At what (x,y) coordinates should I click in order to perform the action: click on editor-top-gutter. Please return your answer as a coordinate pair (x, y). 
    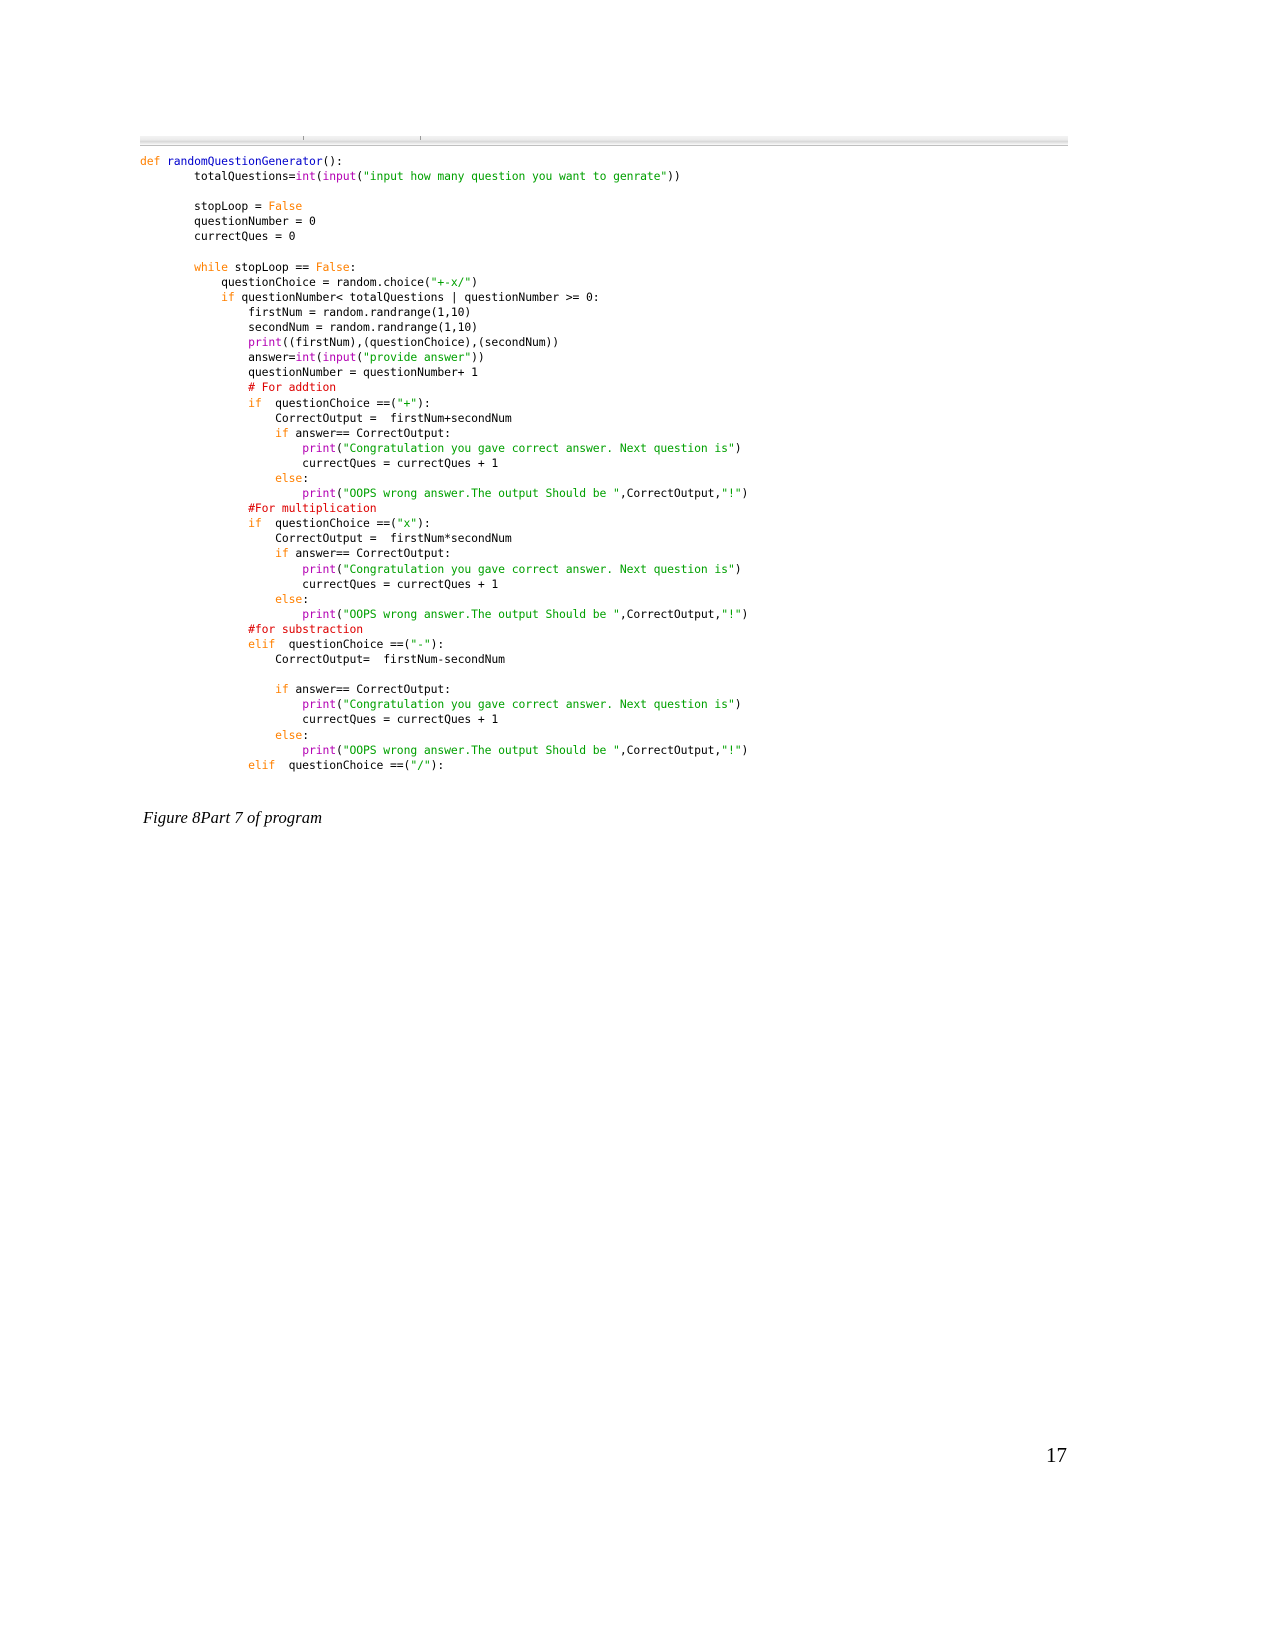
    Looking at the image, I should click on (604, 141).